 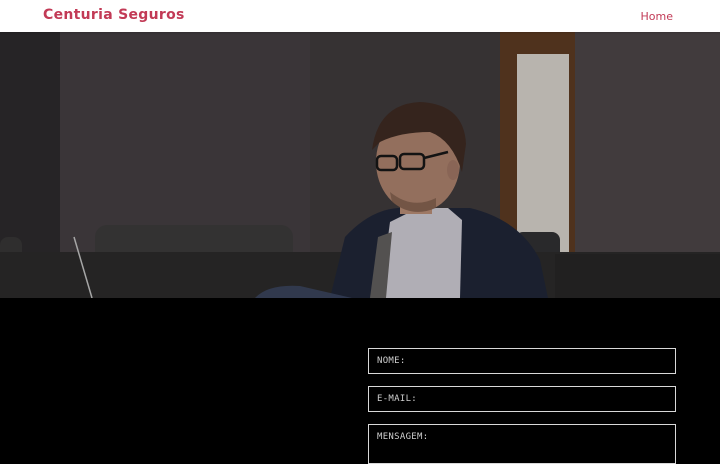 What do you see at coordinates (114, 15) in the screenshot?
I see `brand-logo-link: Centuria Seguros` at bounding box center [114, 15].